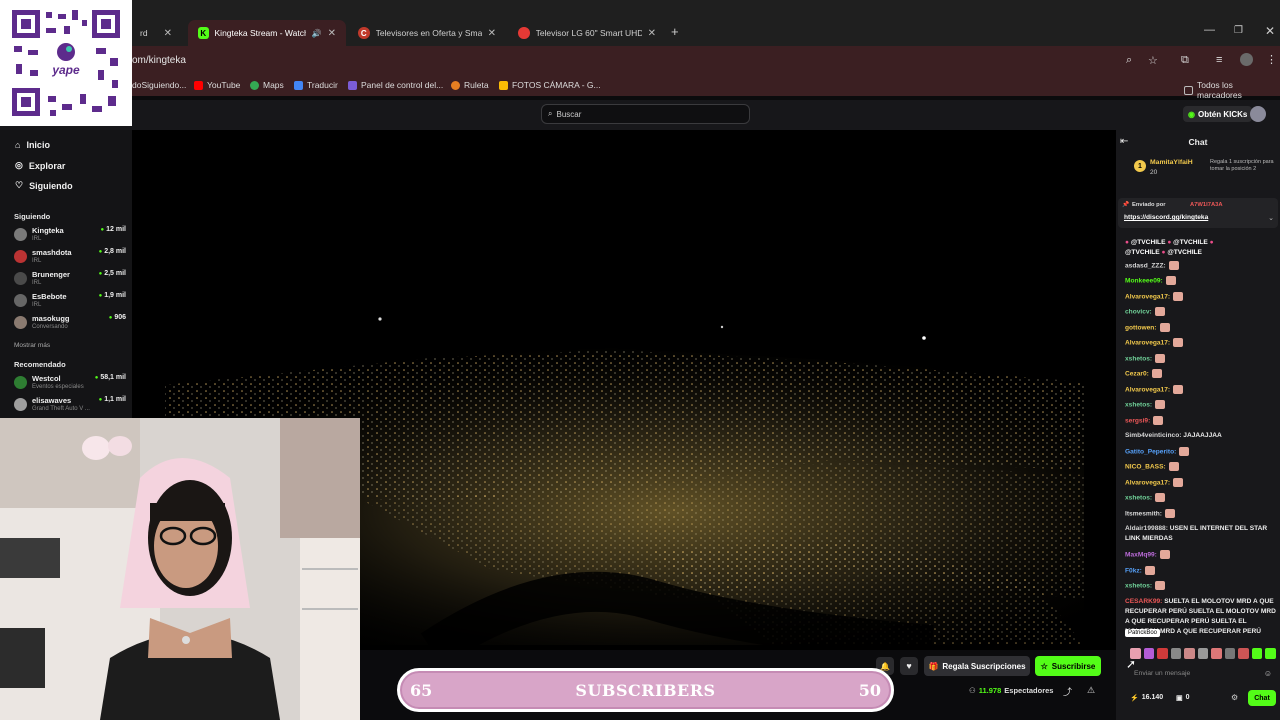  Describe the element at coordinates (18, 145) in the screenshot. I see `home-icon: ⌂` at that location.